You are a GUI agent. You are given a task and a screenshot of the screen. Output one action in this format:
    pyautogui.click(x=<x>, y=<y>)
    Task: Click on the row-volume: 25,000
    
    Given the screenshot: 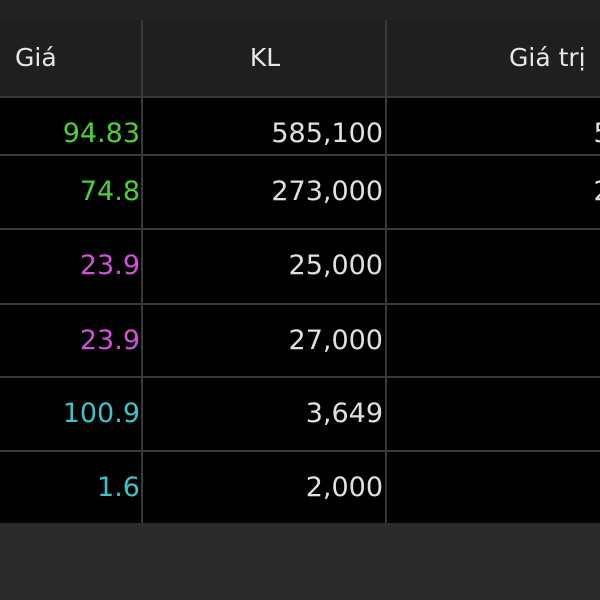 What is the action you would take?
    pyautogui.click(x=335, y=265)
    